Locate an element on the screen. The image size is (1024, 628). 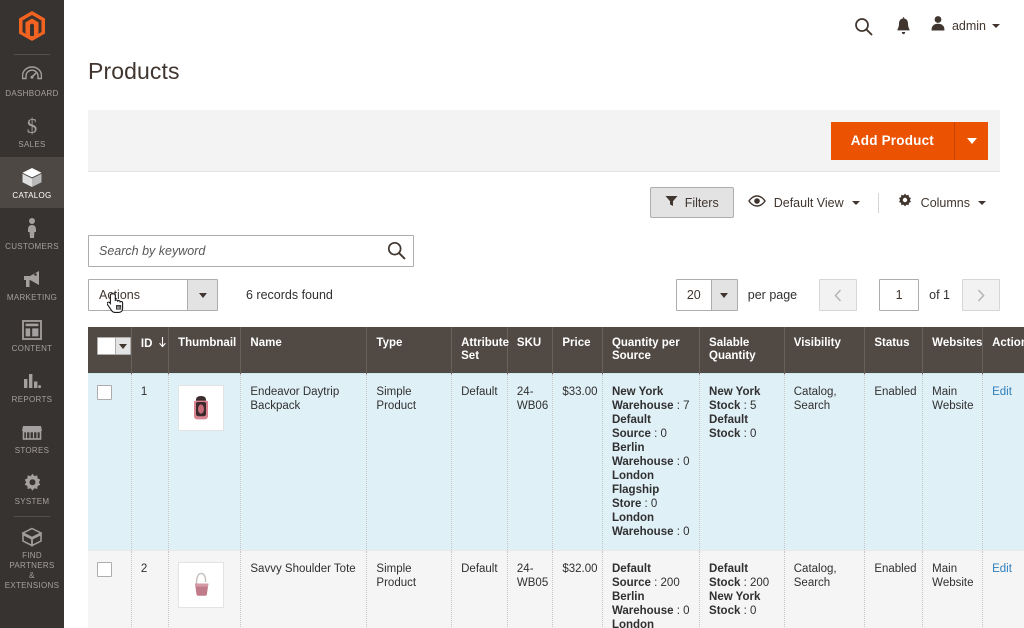
sidebar-item-label: SYSTEM is located at coordinates (32, 501).